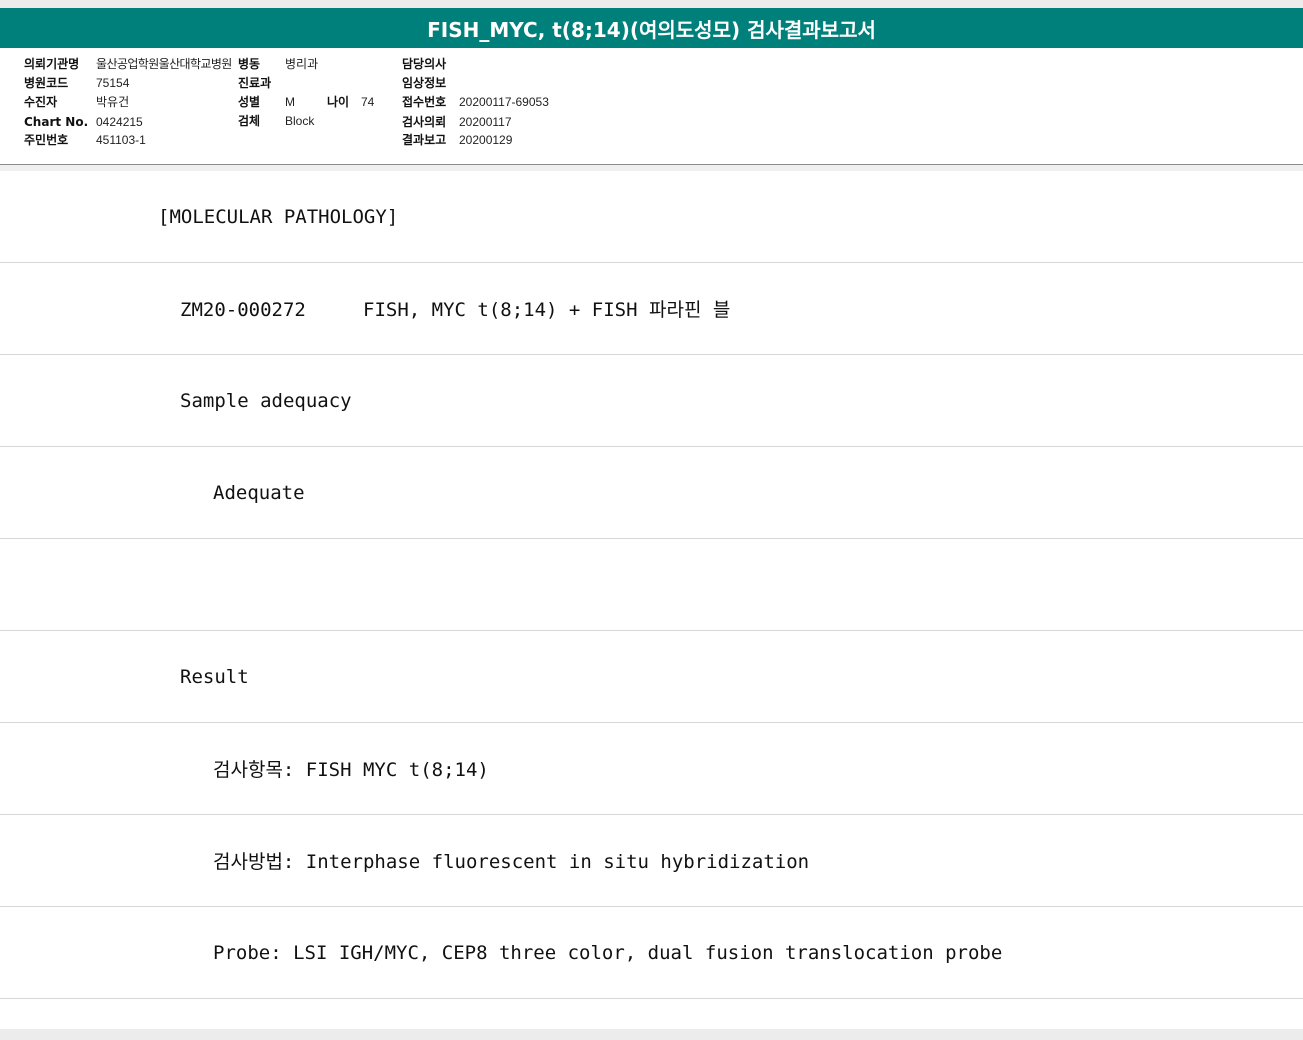 The width and height of the screenshot is (1303, 1040). Describe the element at coordinates (119, 122) in the screenshot. I see `chart-no-value: 0424215` at that location.